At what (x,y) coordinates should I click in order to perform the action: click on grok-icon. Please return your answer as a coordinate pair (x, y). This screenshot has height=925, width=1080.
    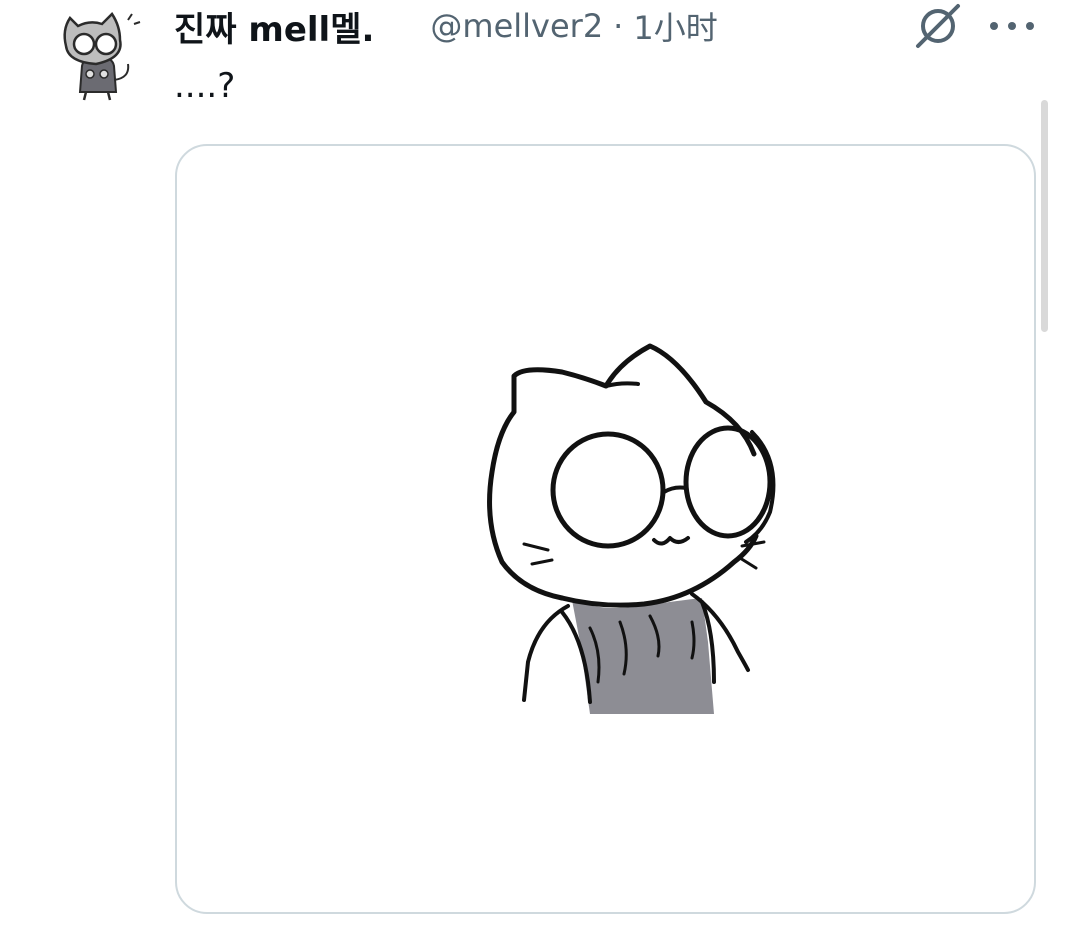
    Looking at the image, I should click on (938, 26).